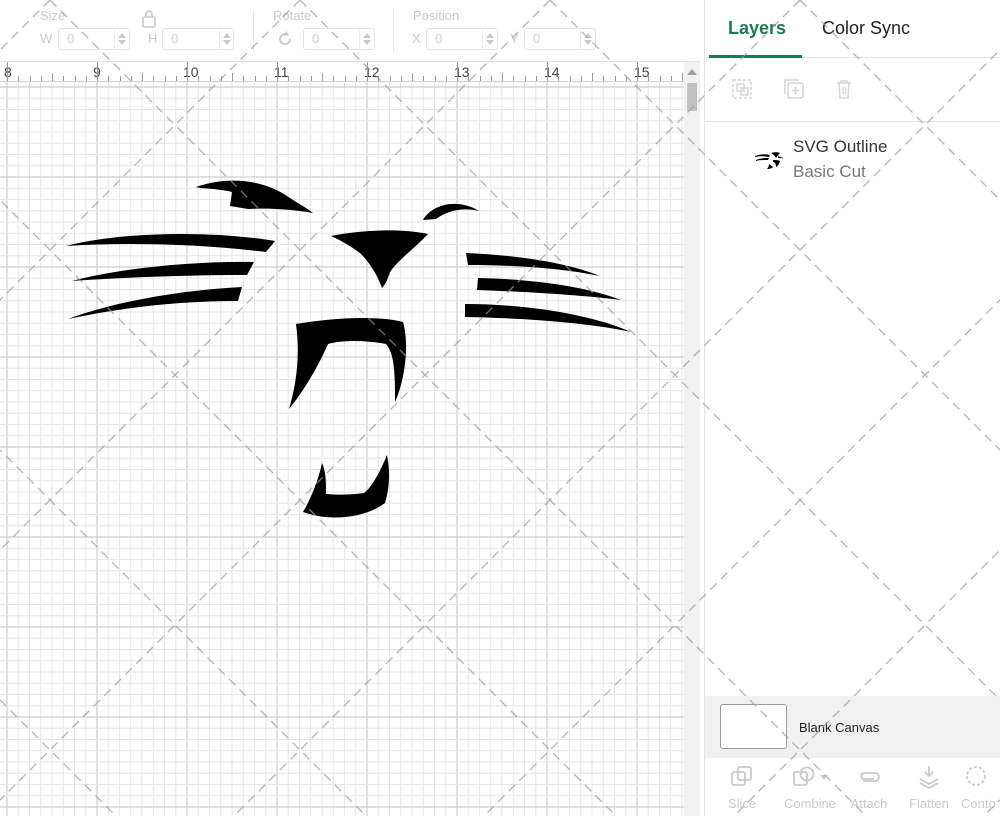 This screenshot has width=1000, height=816. What do you see at coordinates (742, 89) in the screenshot?
I see `group-icon` at bounding box center [742, 89].